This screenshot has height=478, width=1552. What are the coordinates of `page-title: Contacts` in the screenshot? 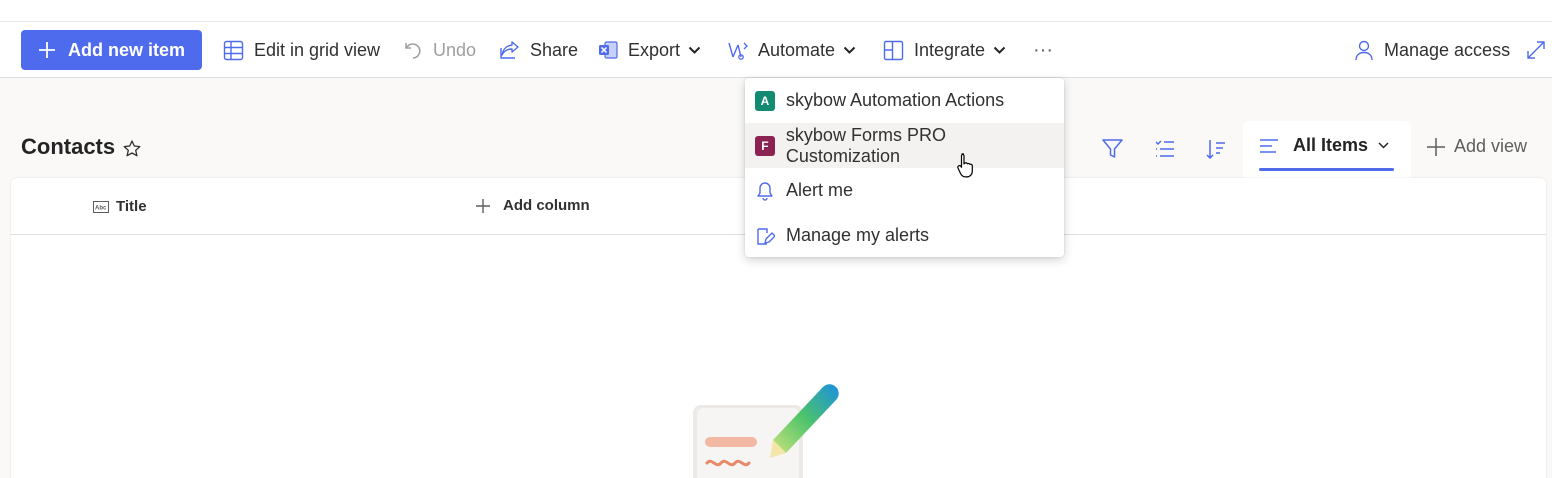 It's located at (68, 146).